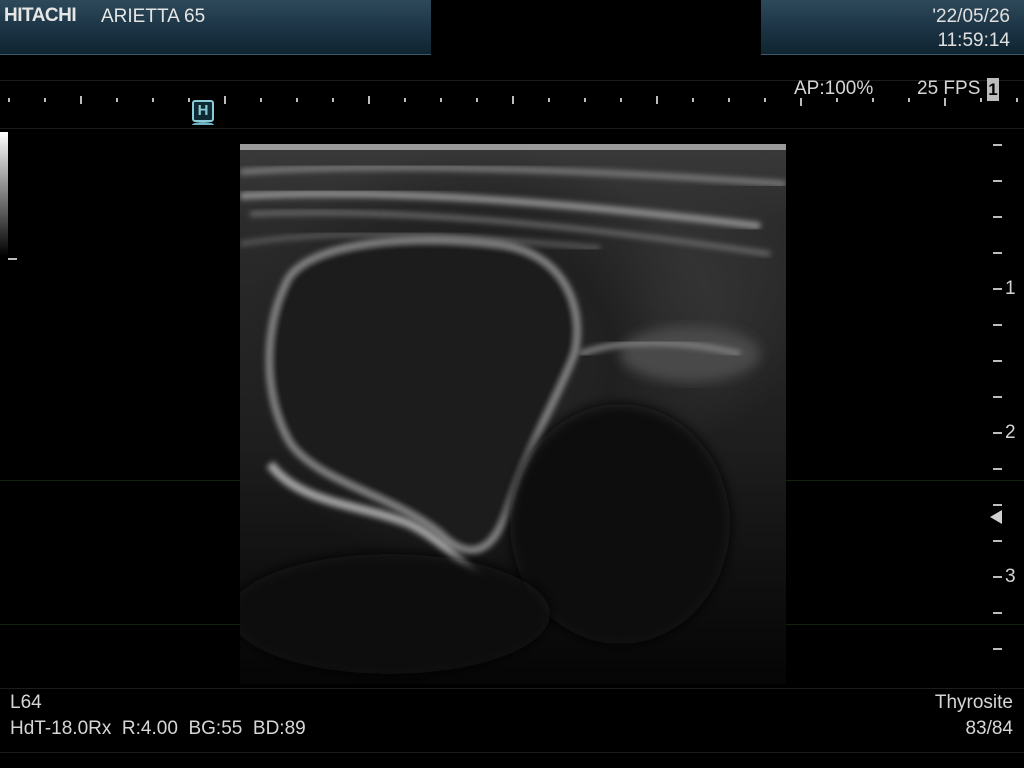 The width and height of the screenshot is (1024, 768). Describe the element at coordinates (892, 27) in the screenshot. I see `header-right-band: '22/05/26 11:59:14` at that location.